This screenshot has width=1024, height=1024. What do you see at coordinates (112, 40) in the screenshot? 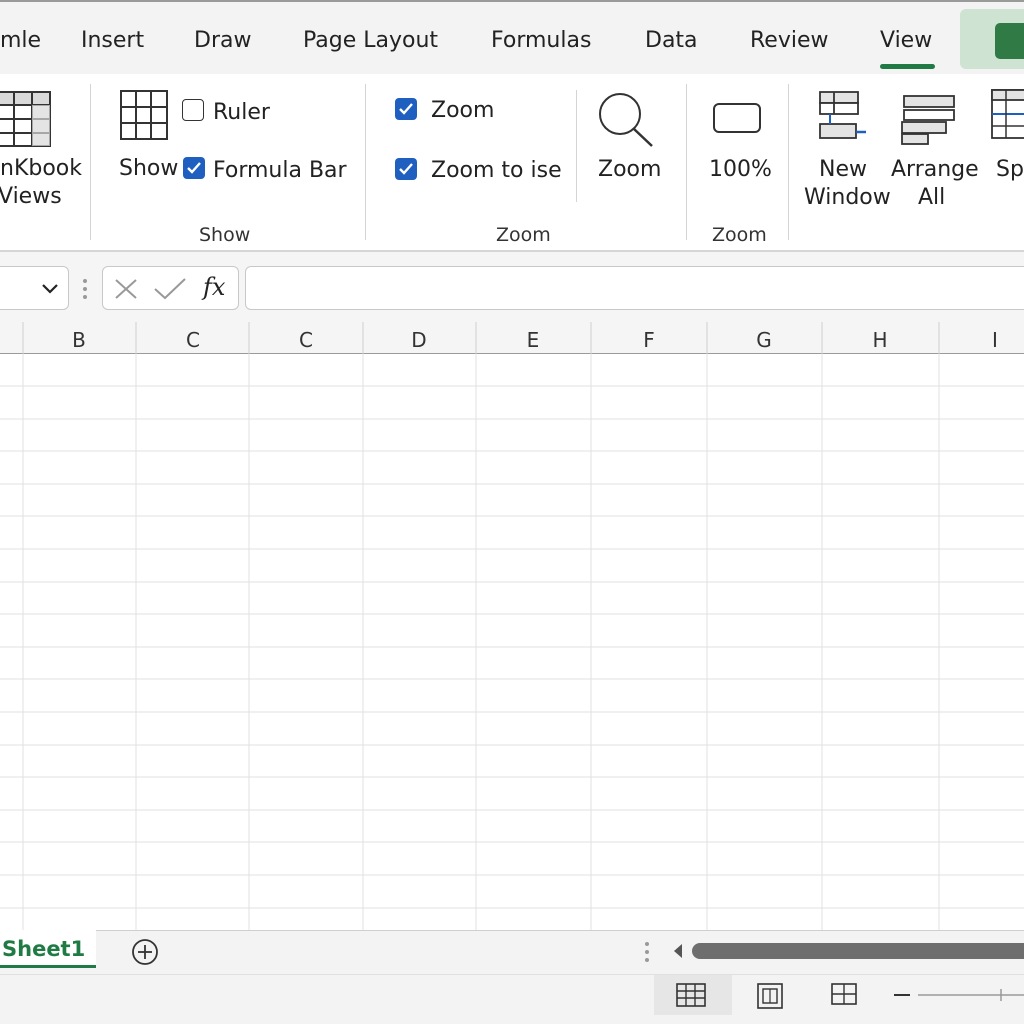
I see `tab-insert: Insert` at bounding box center [112, 40].